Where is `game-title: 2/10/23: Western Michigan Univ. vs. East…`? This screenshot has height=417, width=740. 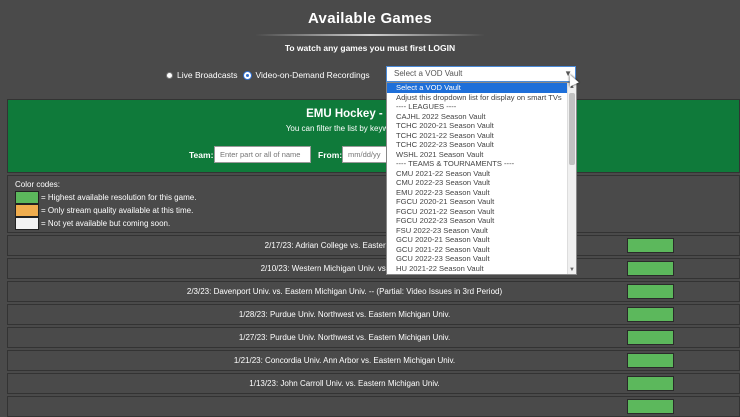
game-title: 2/10/23: Western Michigan Univ. vs. East… is located at coordinates (344, 268).